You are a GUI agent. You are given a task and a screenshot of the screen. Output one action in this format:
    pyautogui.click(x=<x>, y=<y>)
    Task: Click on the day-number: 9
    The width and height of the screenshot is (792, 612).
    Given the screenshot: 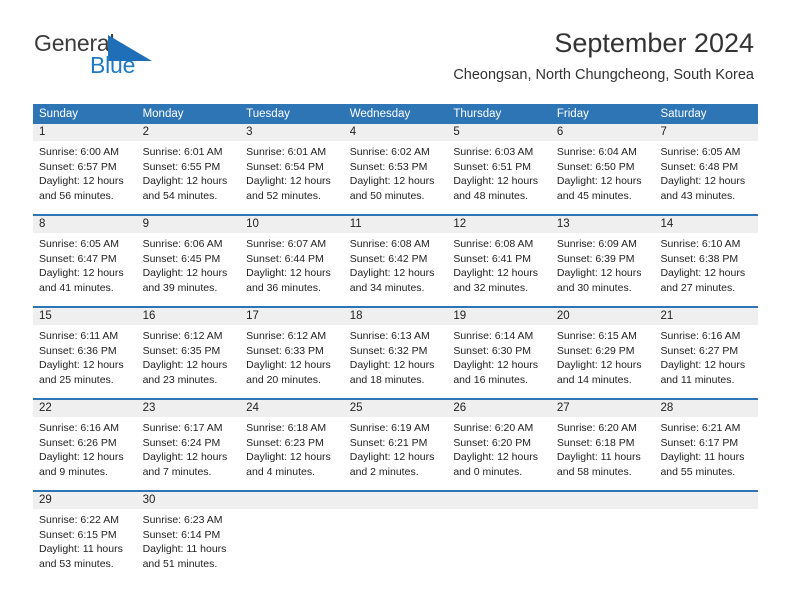 What is the action you would take?
    pyautogui.click(x=145, y=224)
    